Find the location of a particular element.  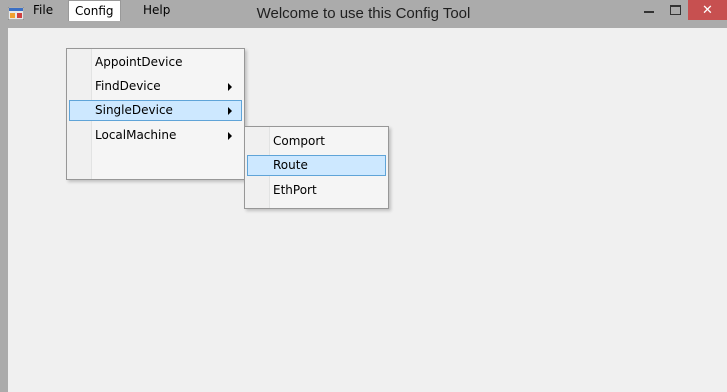

menu-item-label: EthPort is located at coordinates (295, 190).